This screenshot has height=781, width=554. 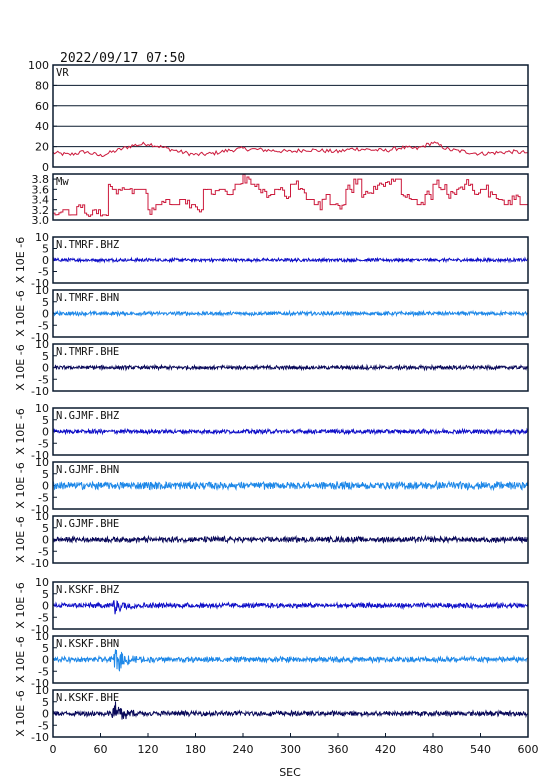 I want to click on x-tick-label: 360, so click(x=338, y=749).